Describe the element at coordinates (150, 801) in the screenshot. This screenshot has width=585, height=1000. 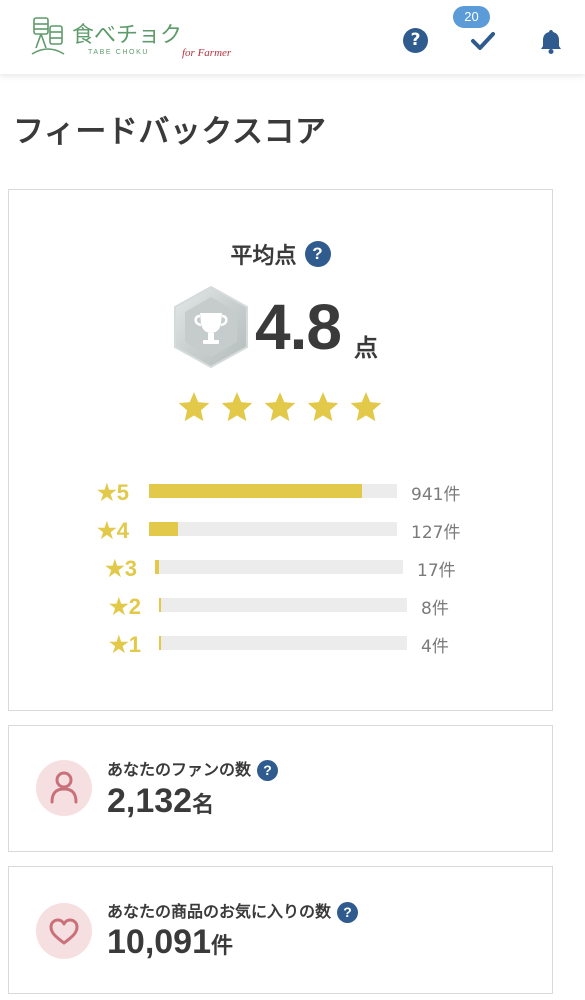
I see `fan-count-value: 2,132` at that location.